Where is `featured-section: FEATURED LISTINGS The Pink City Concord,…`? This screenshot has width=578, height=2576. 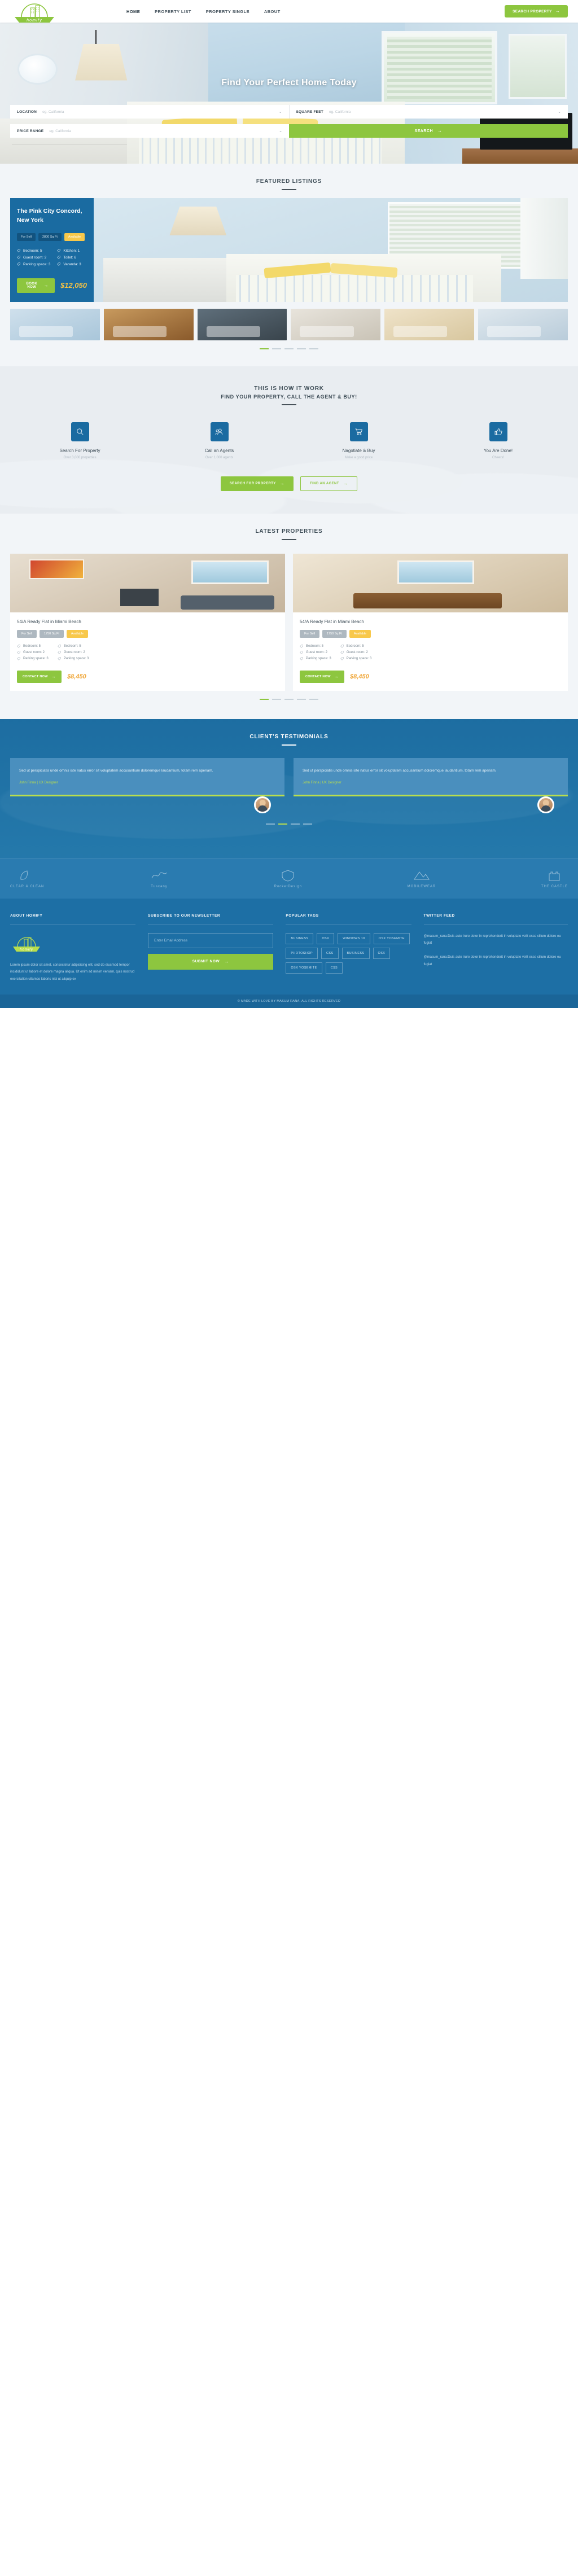 featured-section: FEATURED LISTINGS The Pink City Concord,… is located at coordinates (289, 265).